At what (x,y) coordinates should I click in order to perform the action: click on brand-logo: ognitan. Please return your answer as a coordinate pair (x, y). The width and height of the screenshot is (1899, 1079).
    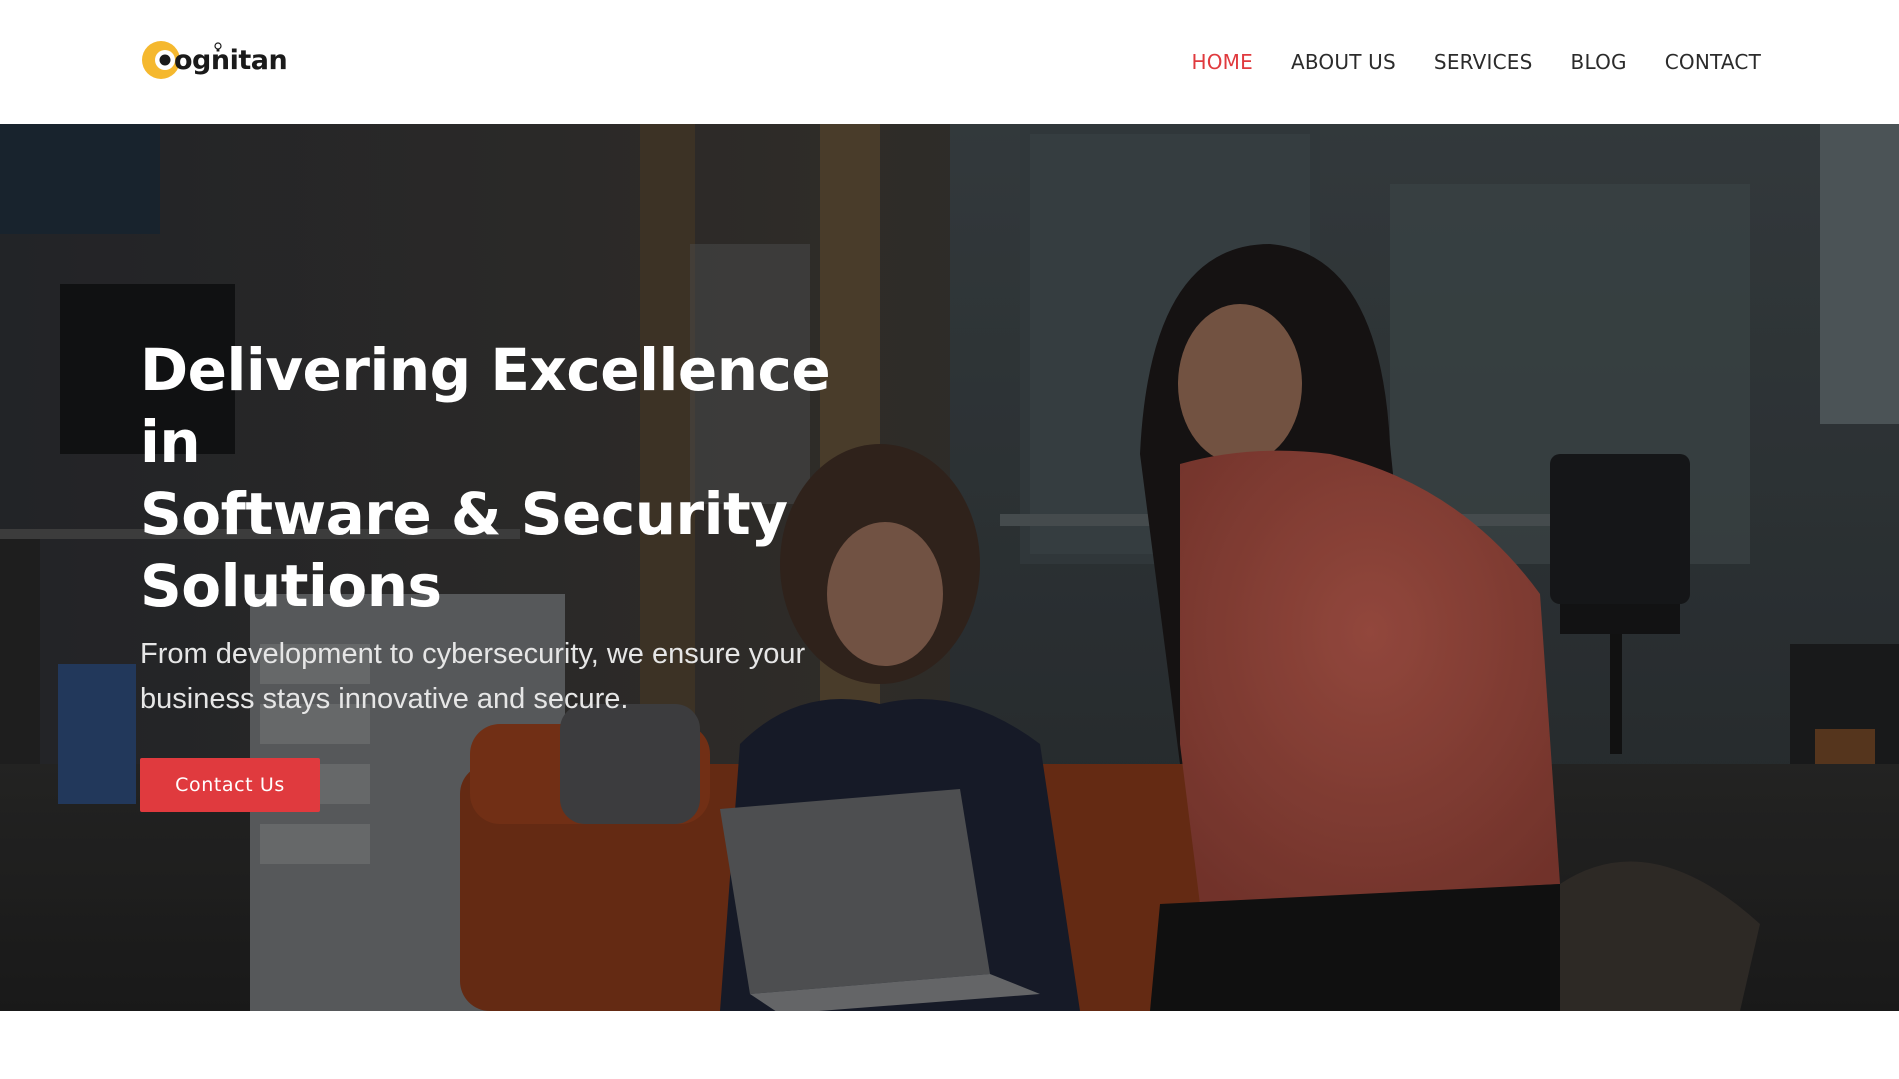
    Looking at the image, I should click on (214, 59).